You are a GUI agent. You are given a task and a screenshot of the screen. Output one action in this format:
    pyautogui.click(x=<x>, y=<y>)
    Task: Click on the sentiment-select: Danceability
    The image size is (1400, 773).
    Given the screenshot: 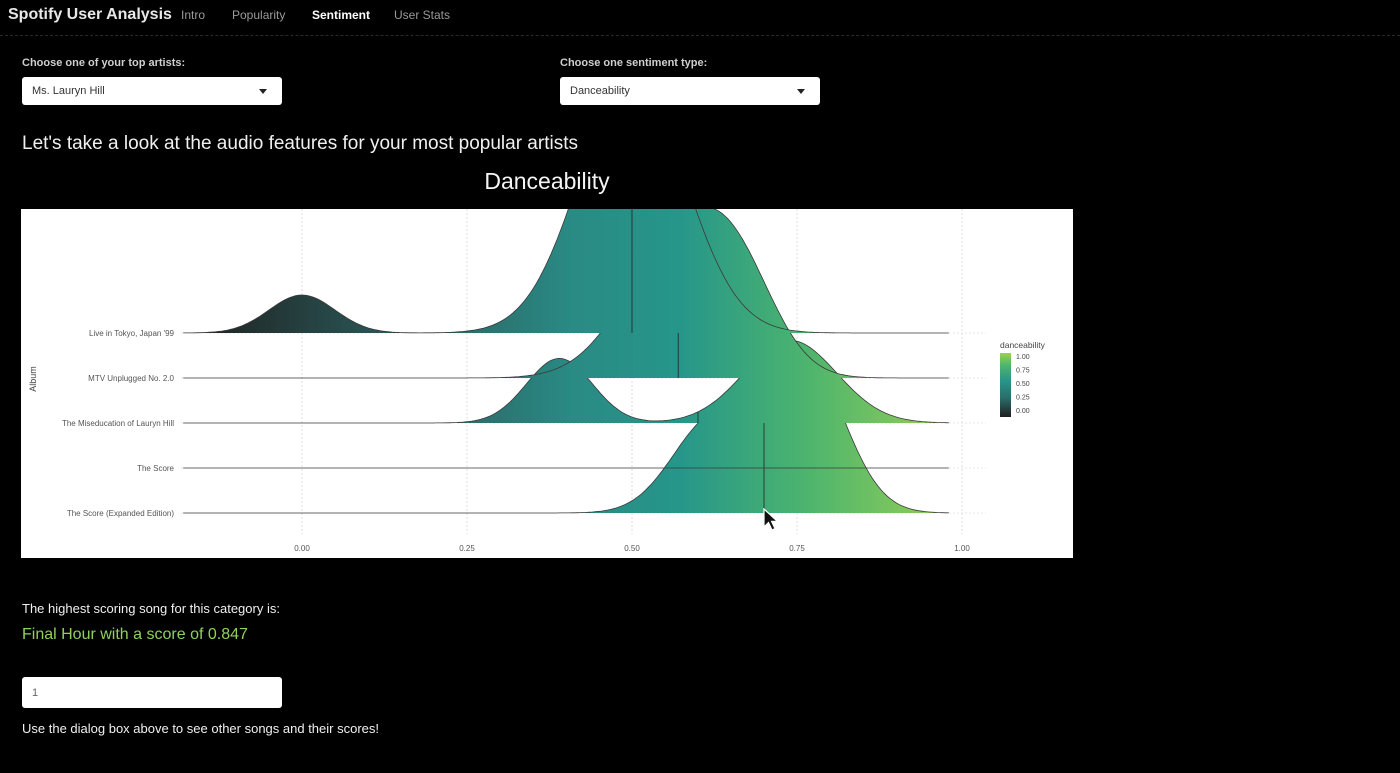 What is the action you would take?
    pyautogui.click(x=690, y=91)
    